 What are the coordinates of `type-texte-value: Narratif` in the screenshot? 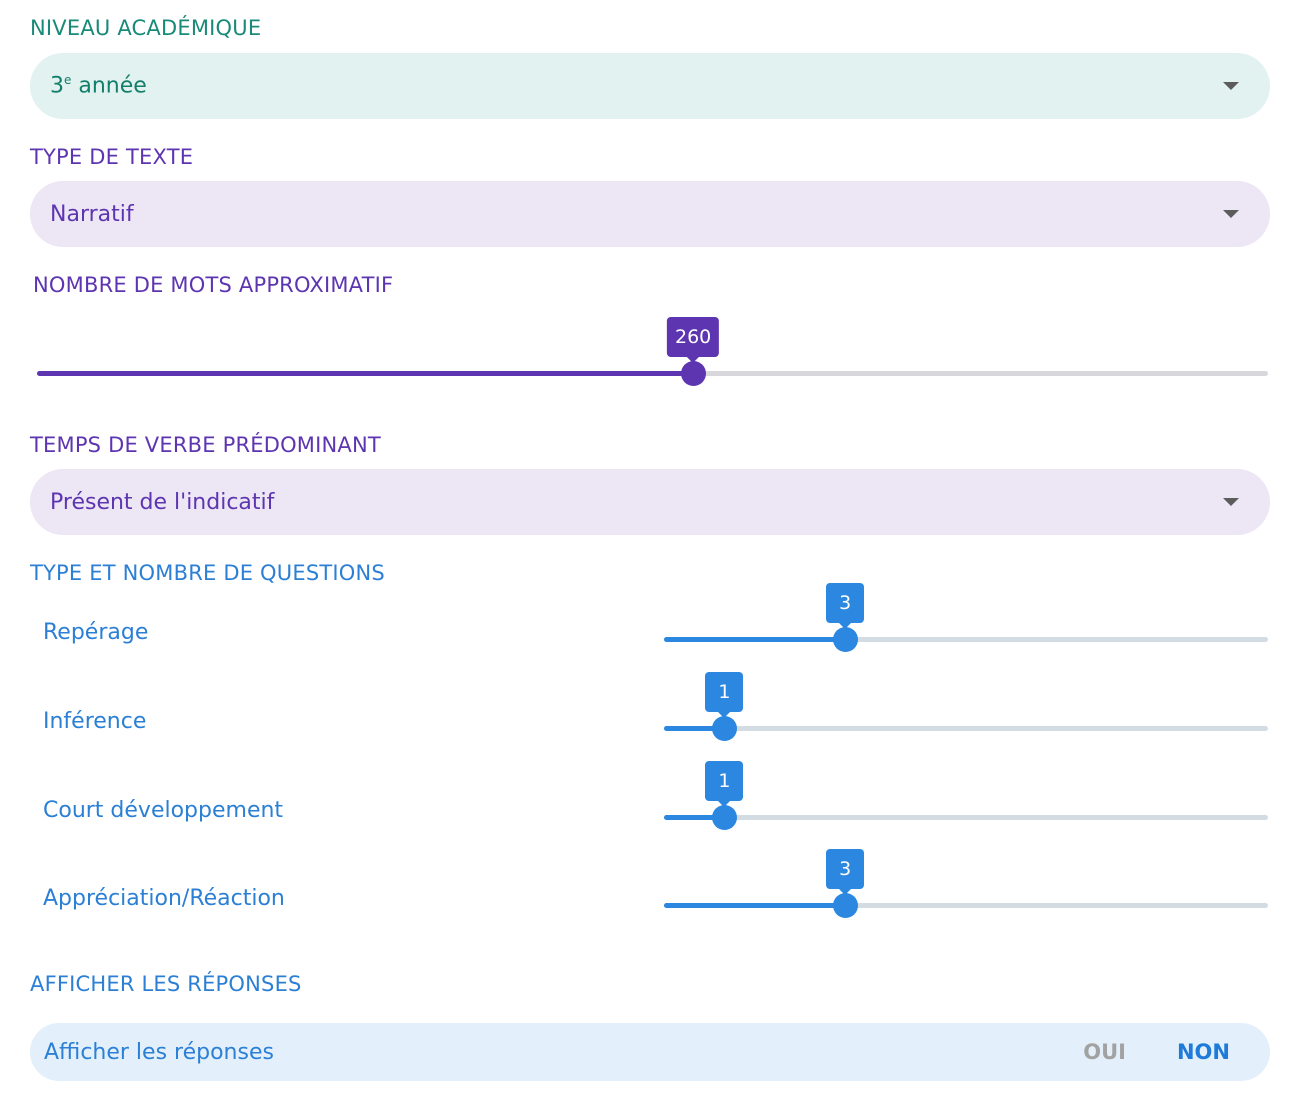 It's located at (92, 214).